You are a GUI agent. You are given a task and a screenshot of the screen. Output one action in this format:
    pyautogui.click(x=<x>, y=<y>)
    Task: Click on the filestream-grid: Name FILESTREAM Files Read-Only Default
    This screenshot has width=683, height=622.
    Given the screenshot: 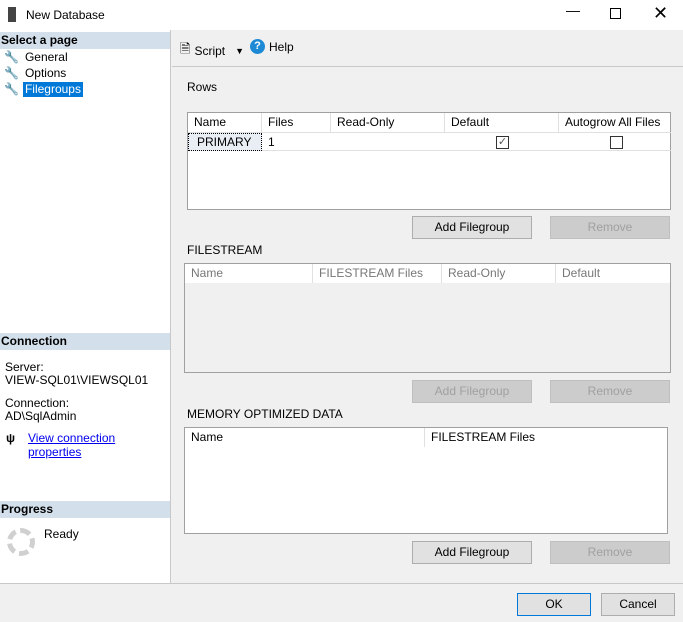 What is the action you would take?
    pyautogui.click(x=427, y=318)
    